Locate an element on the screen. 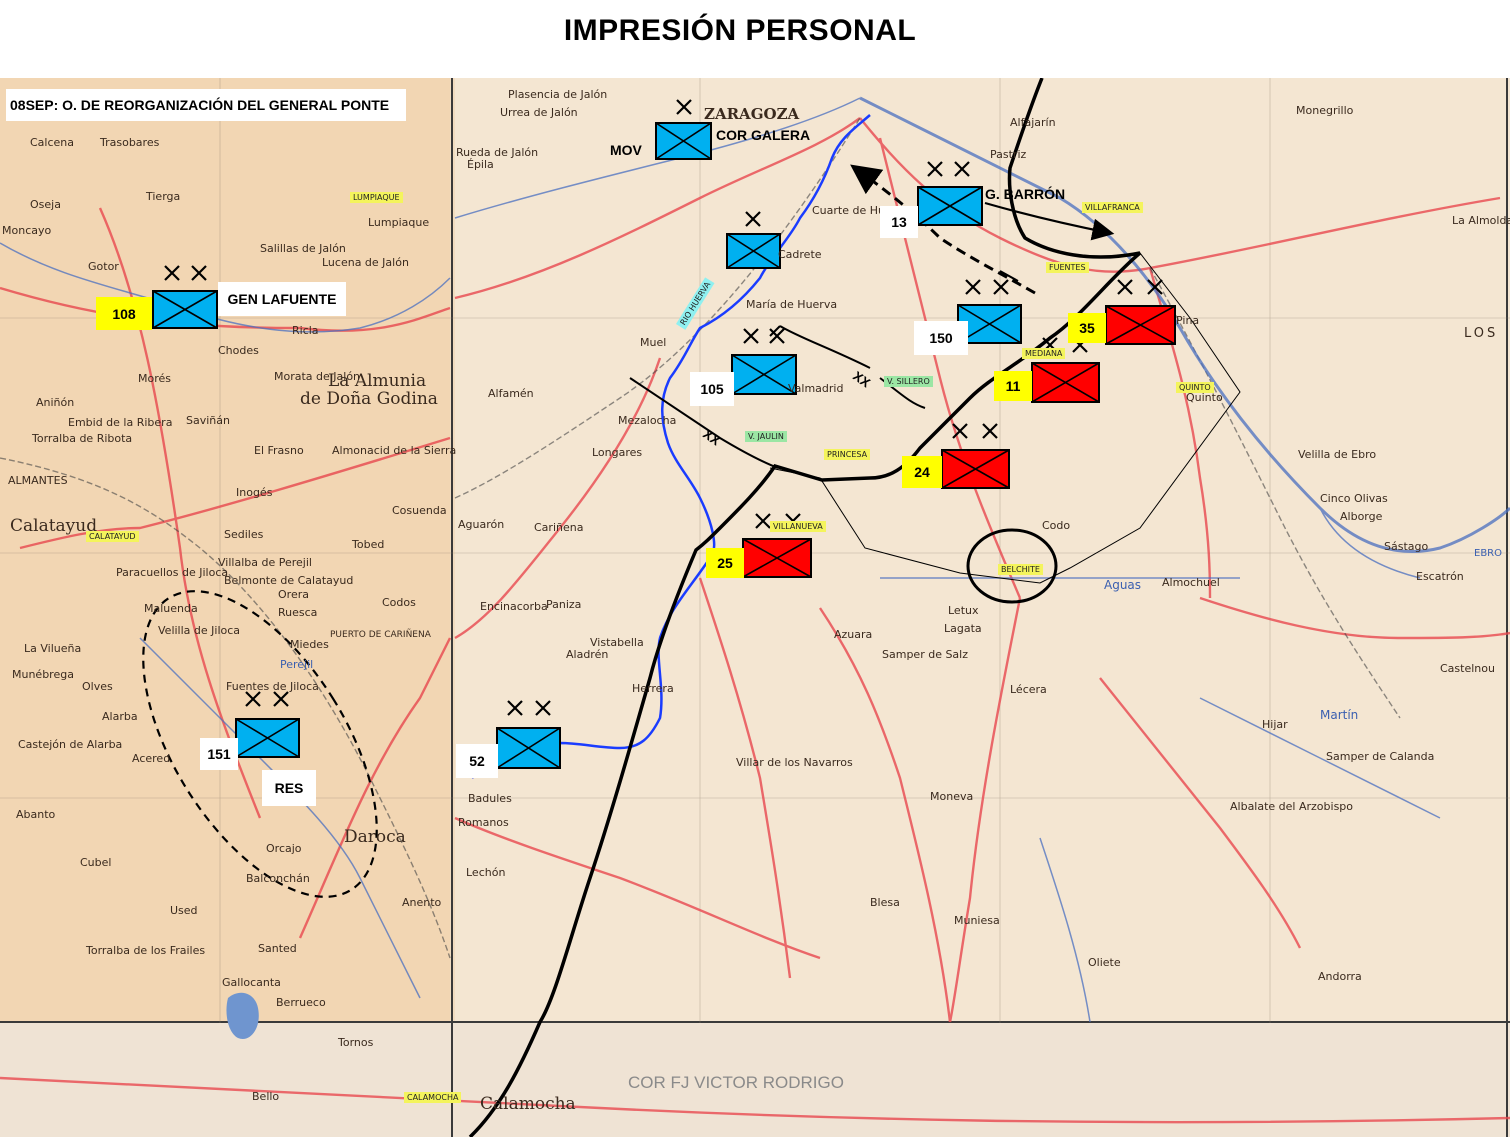  place-calcena: Calcena is located at coordinates (52, 142).